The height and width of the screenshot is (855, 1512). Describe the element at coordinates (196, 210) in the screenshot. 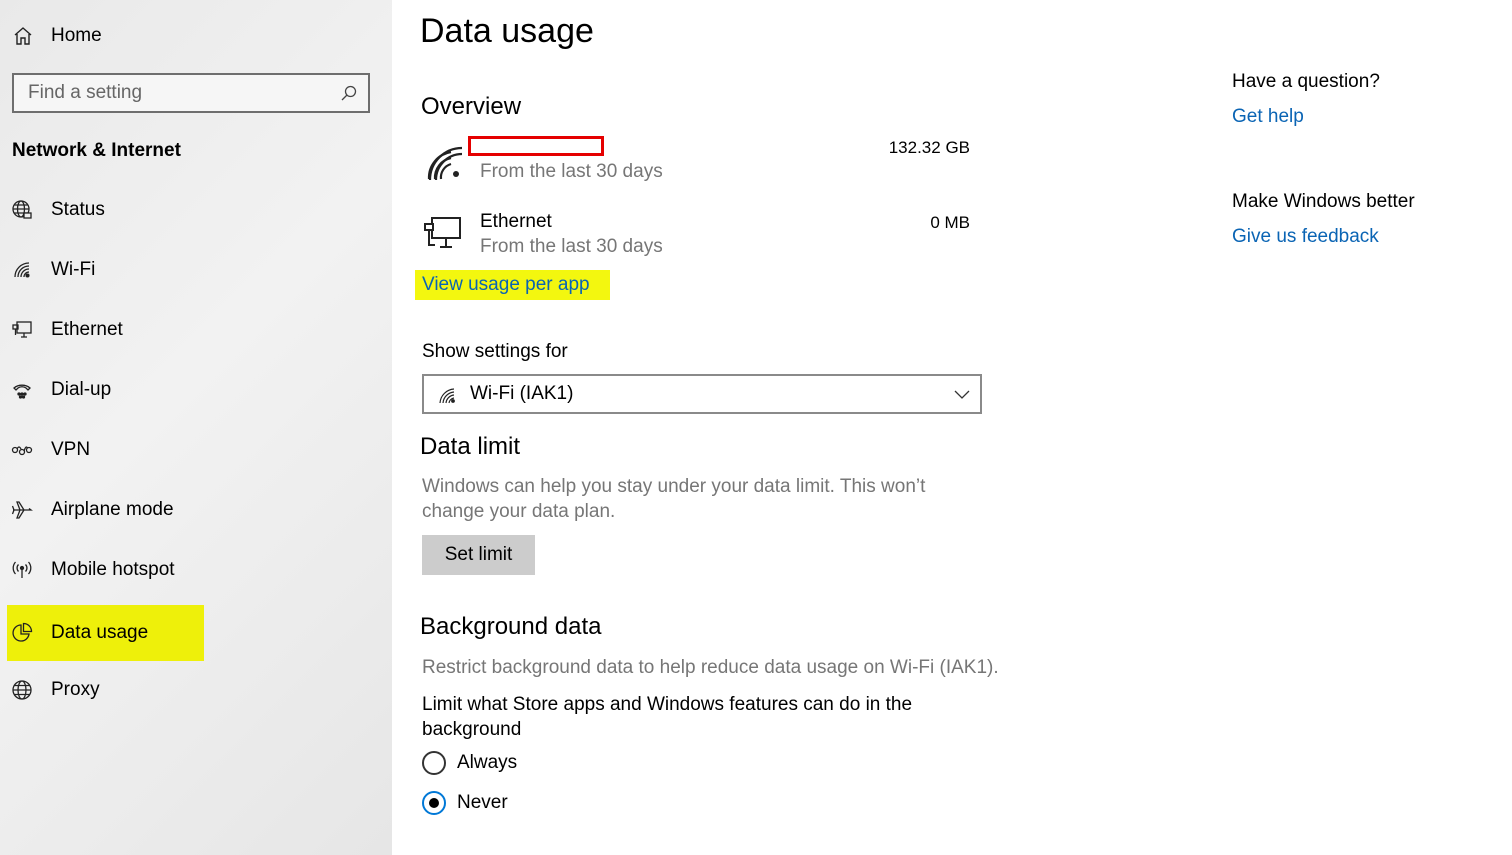

I see `sidebar-item-status: Status` at that location.